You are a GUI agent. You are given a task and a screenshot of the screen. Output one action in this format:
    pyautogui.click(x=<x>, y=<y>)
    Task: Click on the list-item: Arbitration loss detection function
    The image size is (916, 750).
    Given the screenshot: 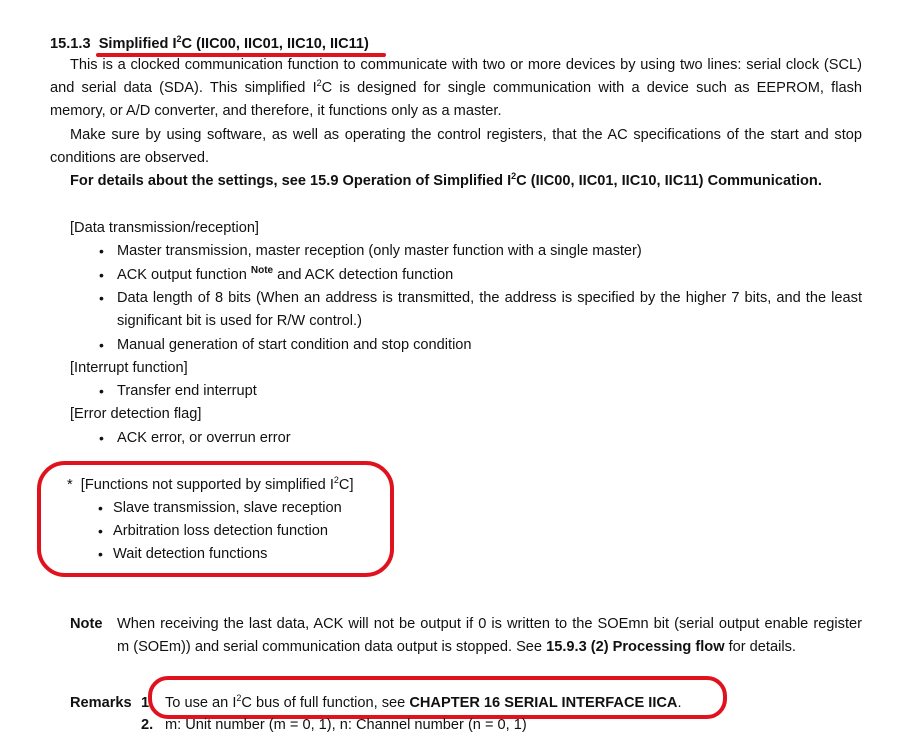 What is the action you would take?
    pyautogui.click(x=220, y=531)
    